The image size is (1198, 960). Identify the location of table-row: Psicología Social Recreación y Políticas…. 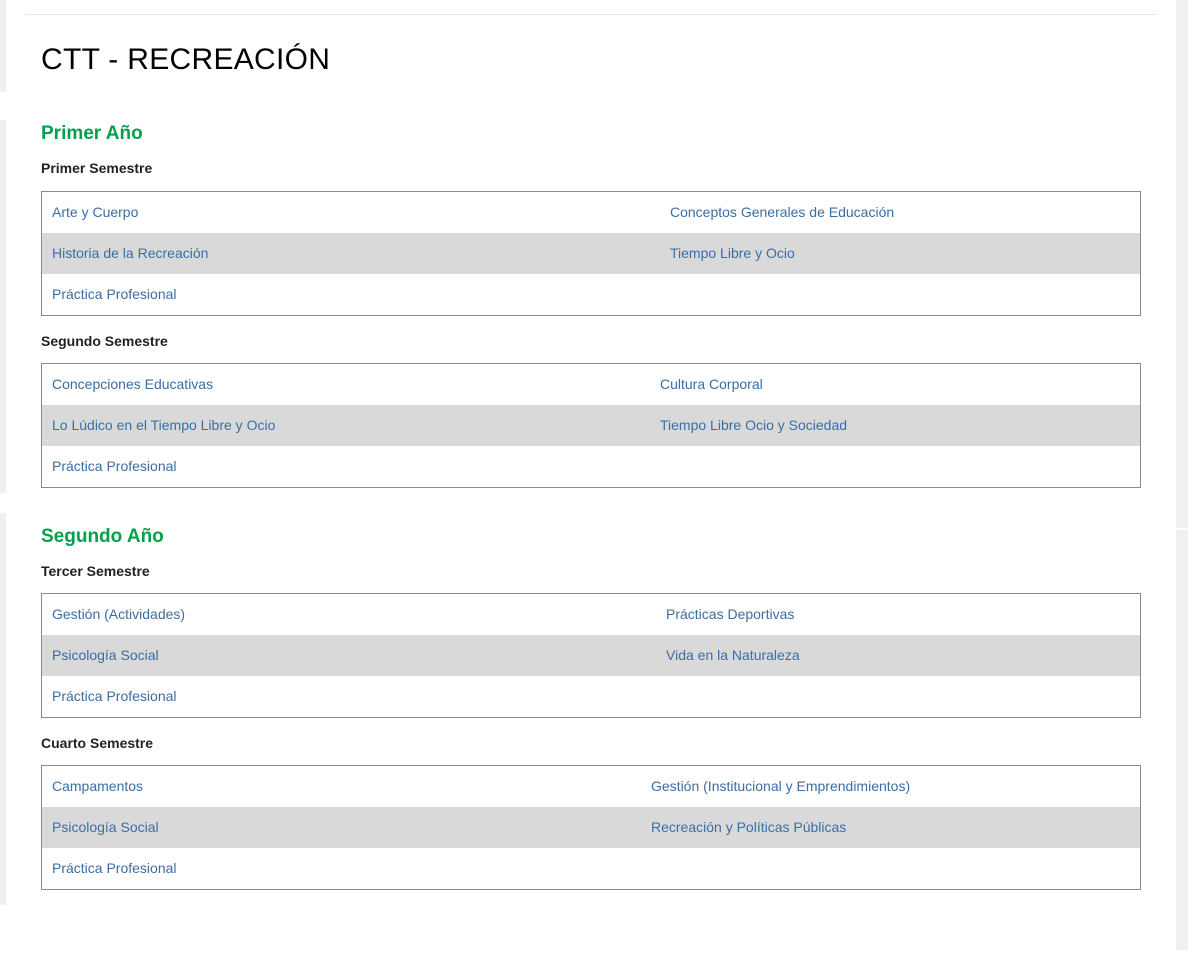
(591, 827).